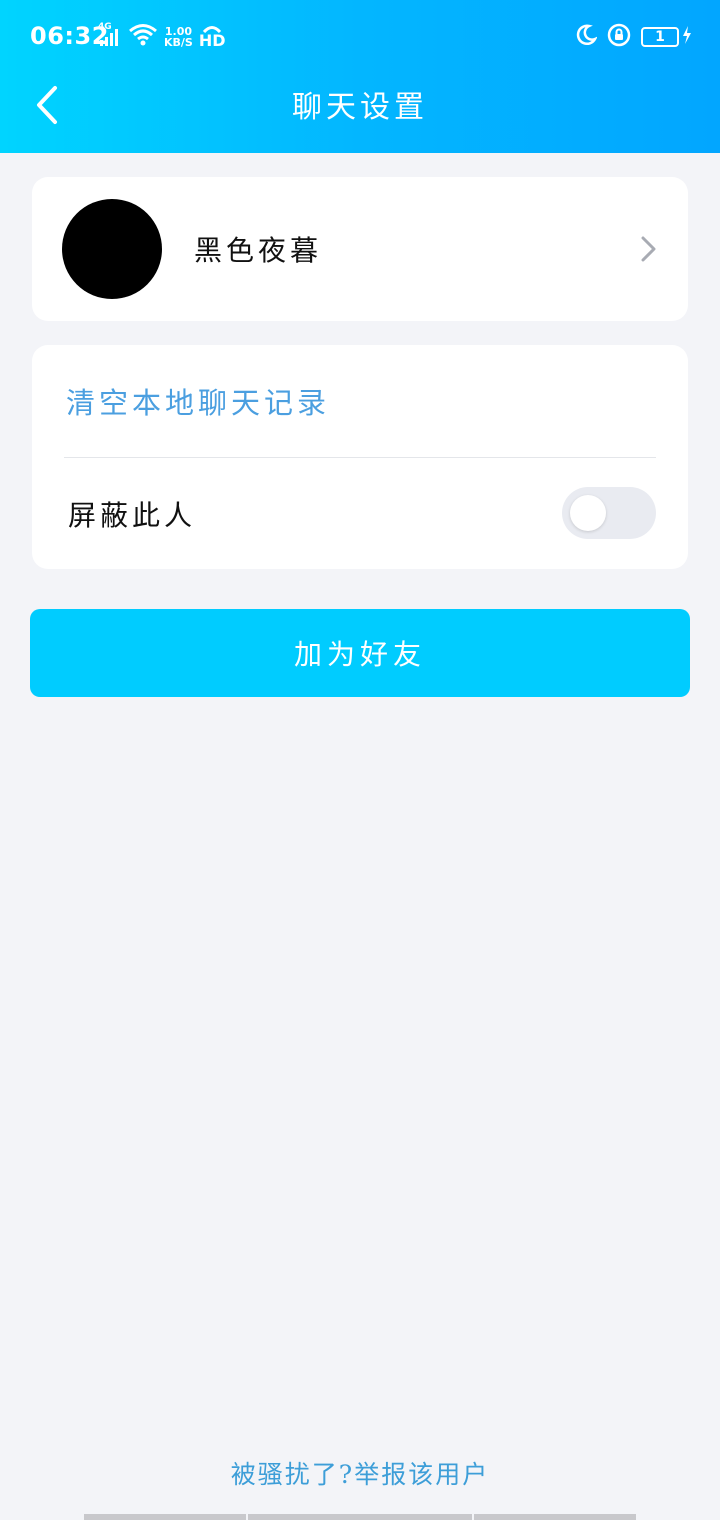 Image resolution: width=720 pixels, height=1520 pixels. I want to click on battery-level: 1, so click(660, 37).